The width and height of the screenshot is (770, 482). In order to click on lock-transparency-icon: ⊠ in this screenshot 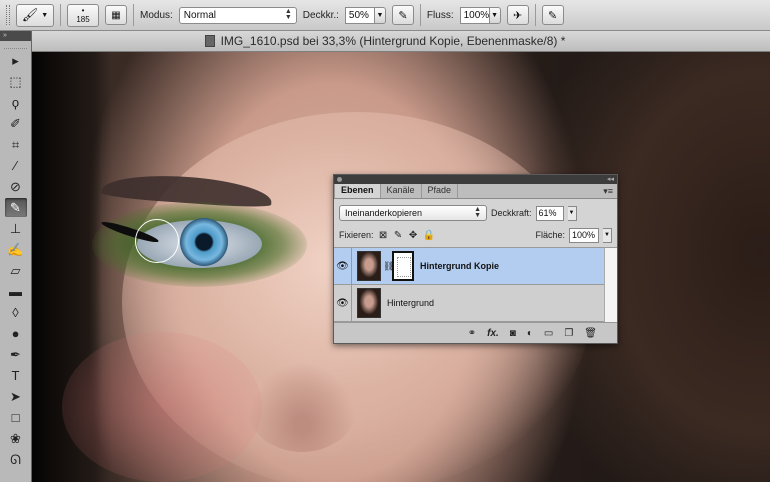, I will do `click(383, 235)`.